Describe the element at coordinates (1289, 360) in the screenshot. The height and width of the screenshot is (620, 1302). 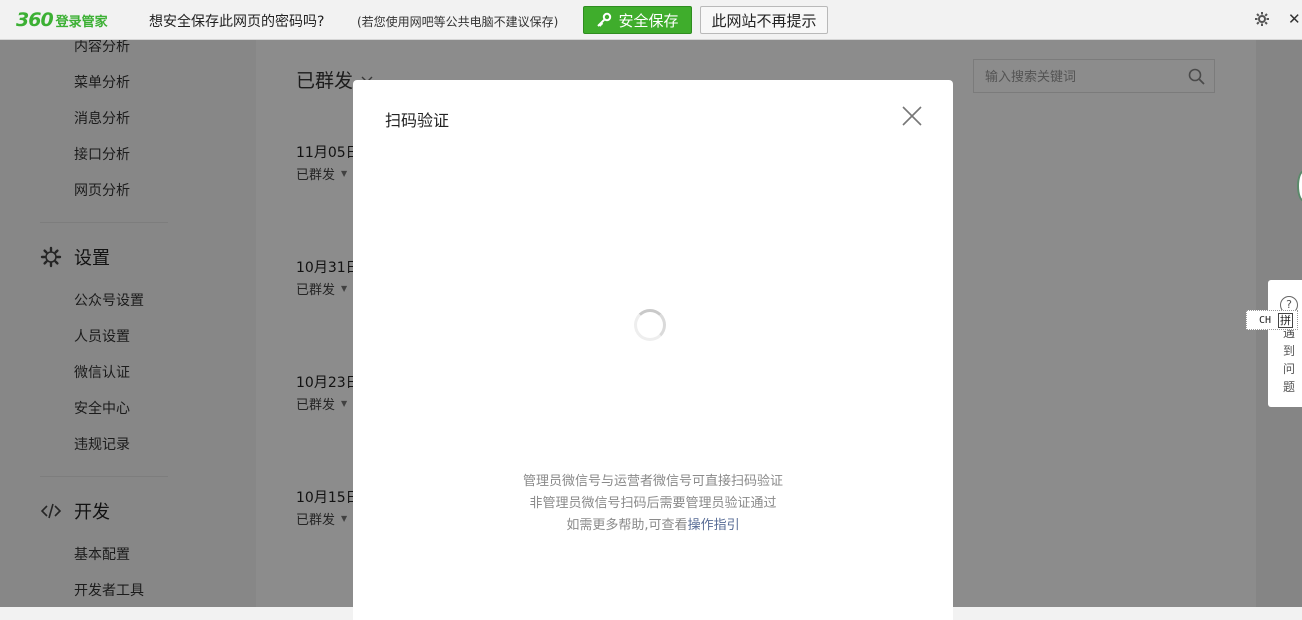
I see `help-text: 遇到问题` at that location.